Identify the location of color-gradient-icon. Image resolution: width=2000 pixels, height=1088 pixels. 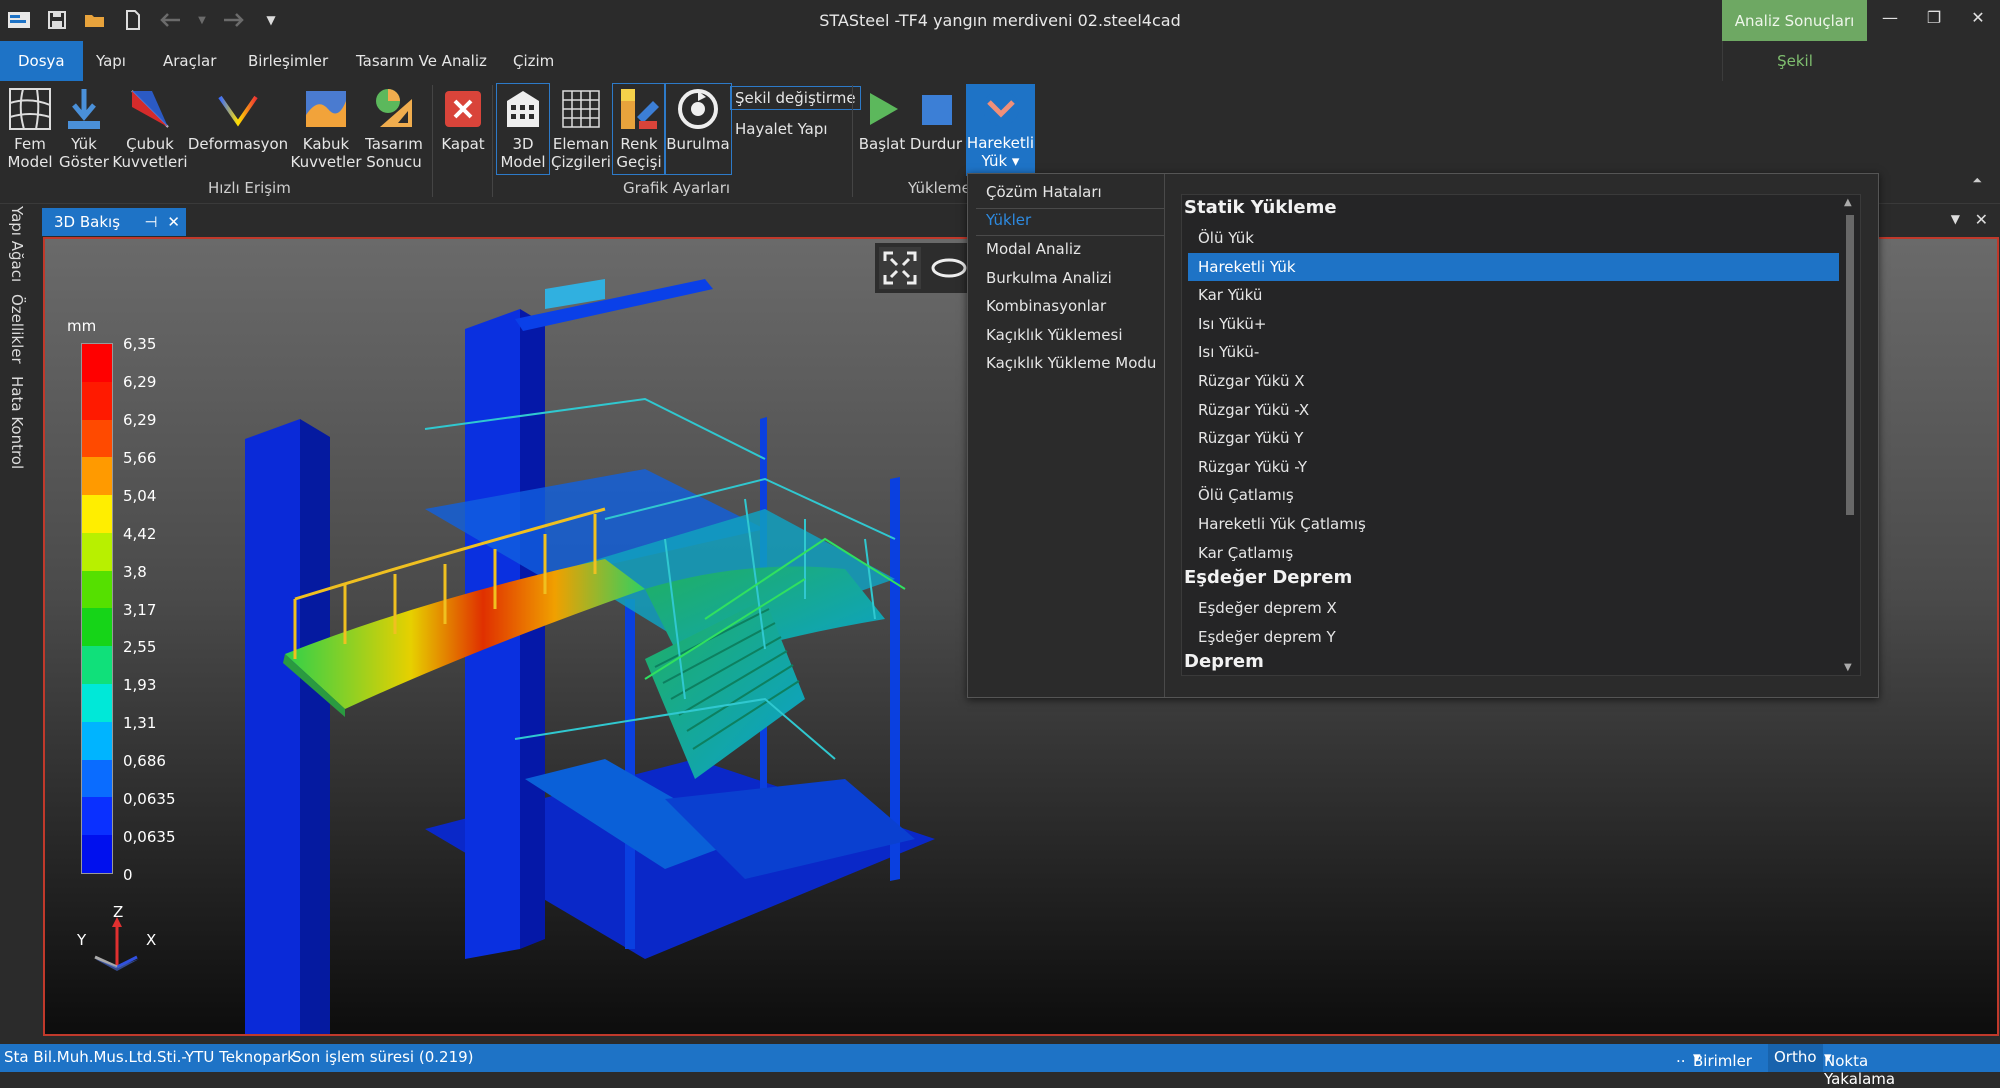
(639, 109).